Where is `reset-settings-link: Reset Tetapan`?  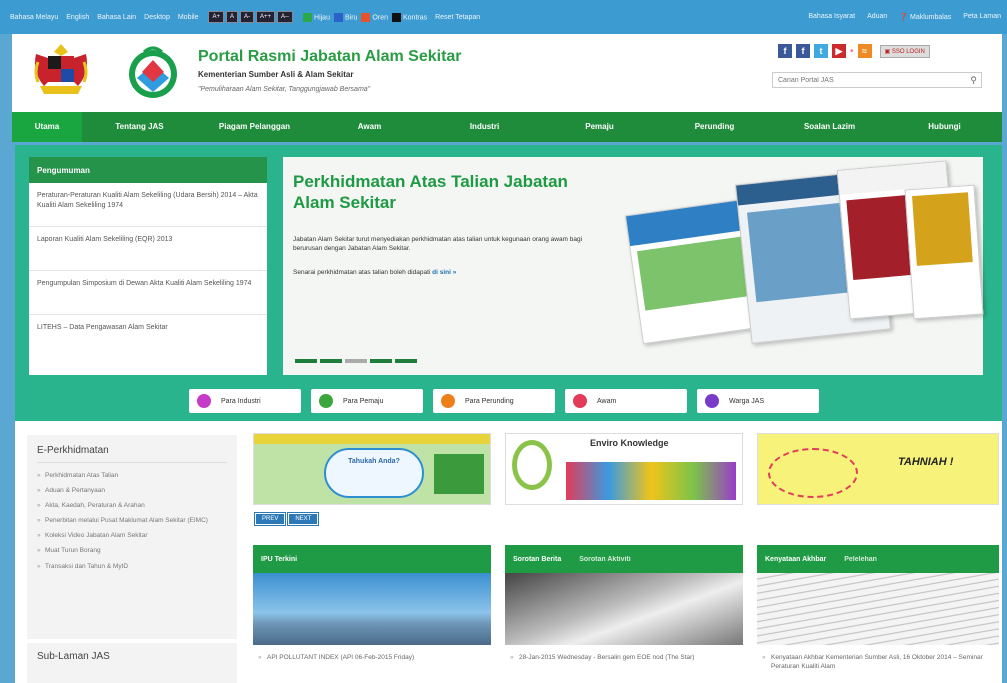 reset-settings-link: Reset Tetapan is located at coordinates (457, 17).